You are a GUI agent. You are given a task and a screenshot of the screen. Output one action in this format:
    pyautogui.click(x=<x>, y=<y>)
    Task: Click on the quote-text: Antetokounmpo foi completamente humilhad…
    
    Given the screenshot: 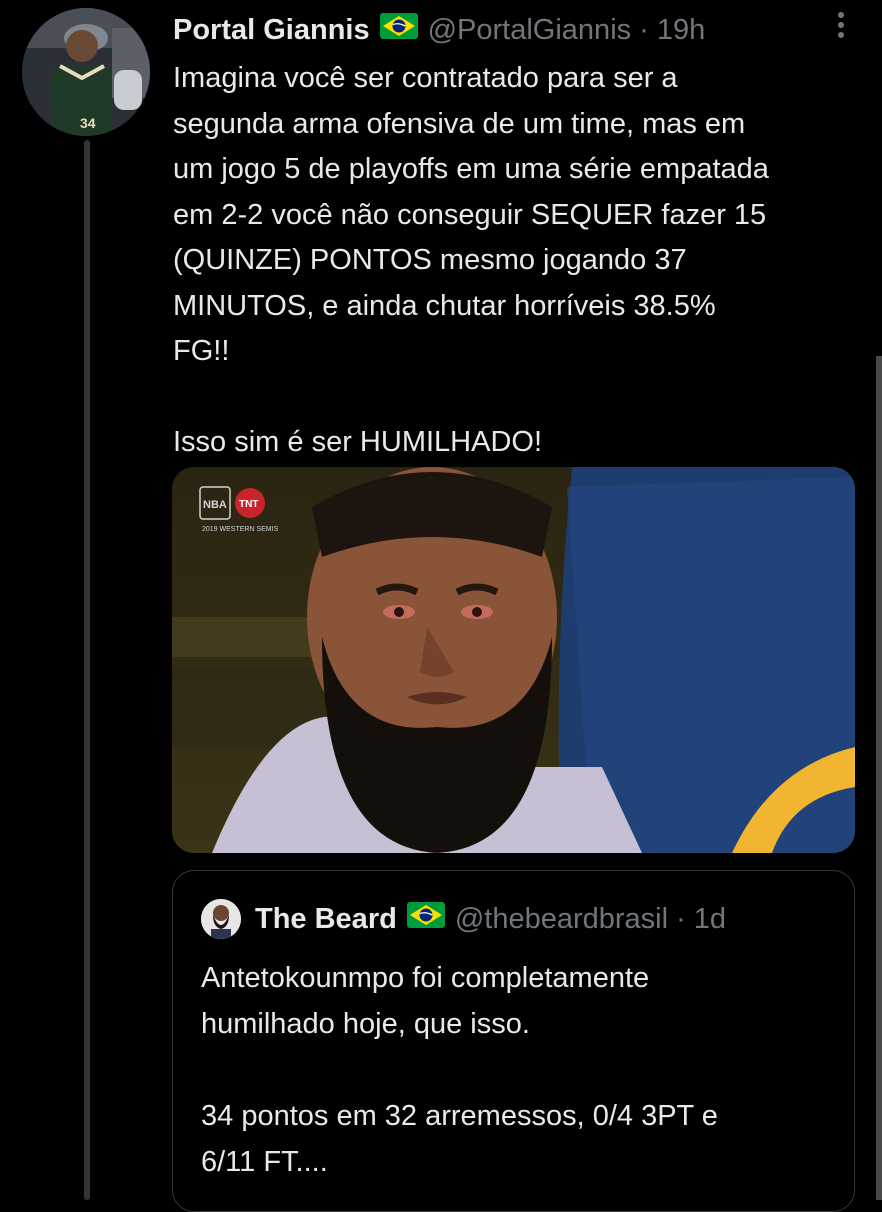 What is the action you would take?
    pyautogui.click(x=516, y=1070)
    